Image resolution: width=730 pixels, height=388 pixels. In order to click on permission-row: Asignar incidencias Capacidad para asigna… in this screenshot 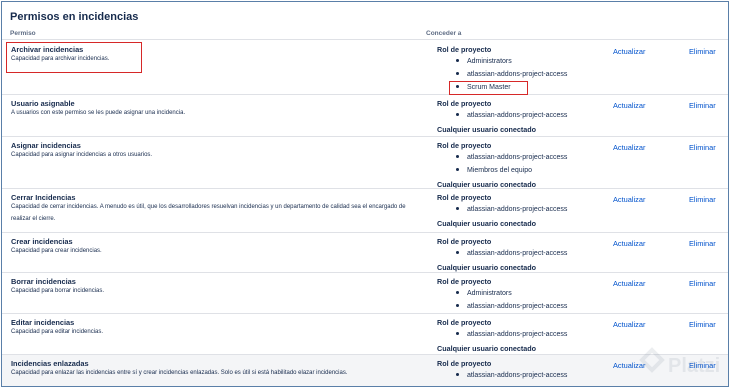, I will do `click(365, 163)`.